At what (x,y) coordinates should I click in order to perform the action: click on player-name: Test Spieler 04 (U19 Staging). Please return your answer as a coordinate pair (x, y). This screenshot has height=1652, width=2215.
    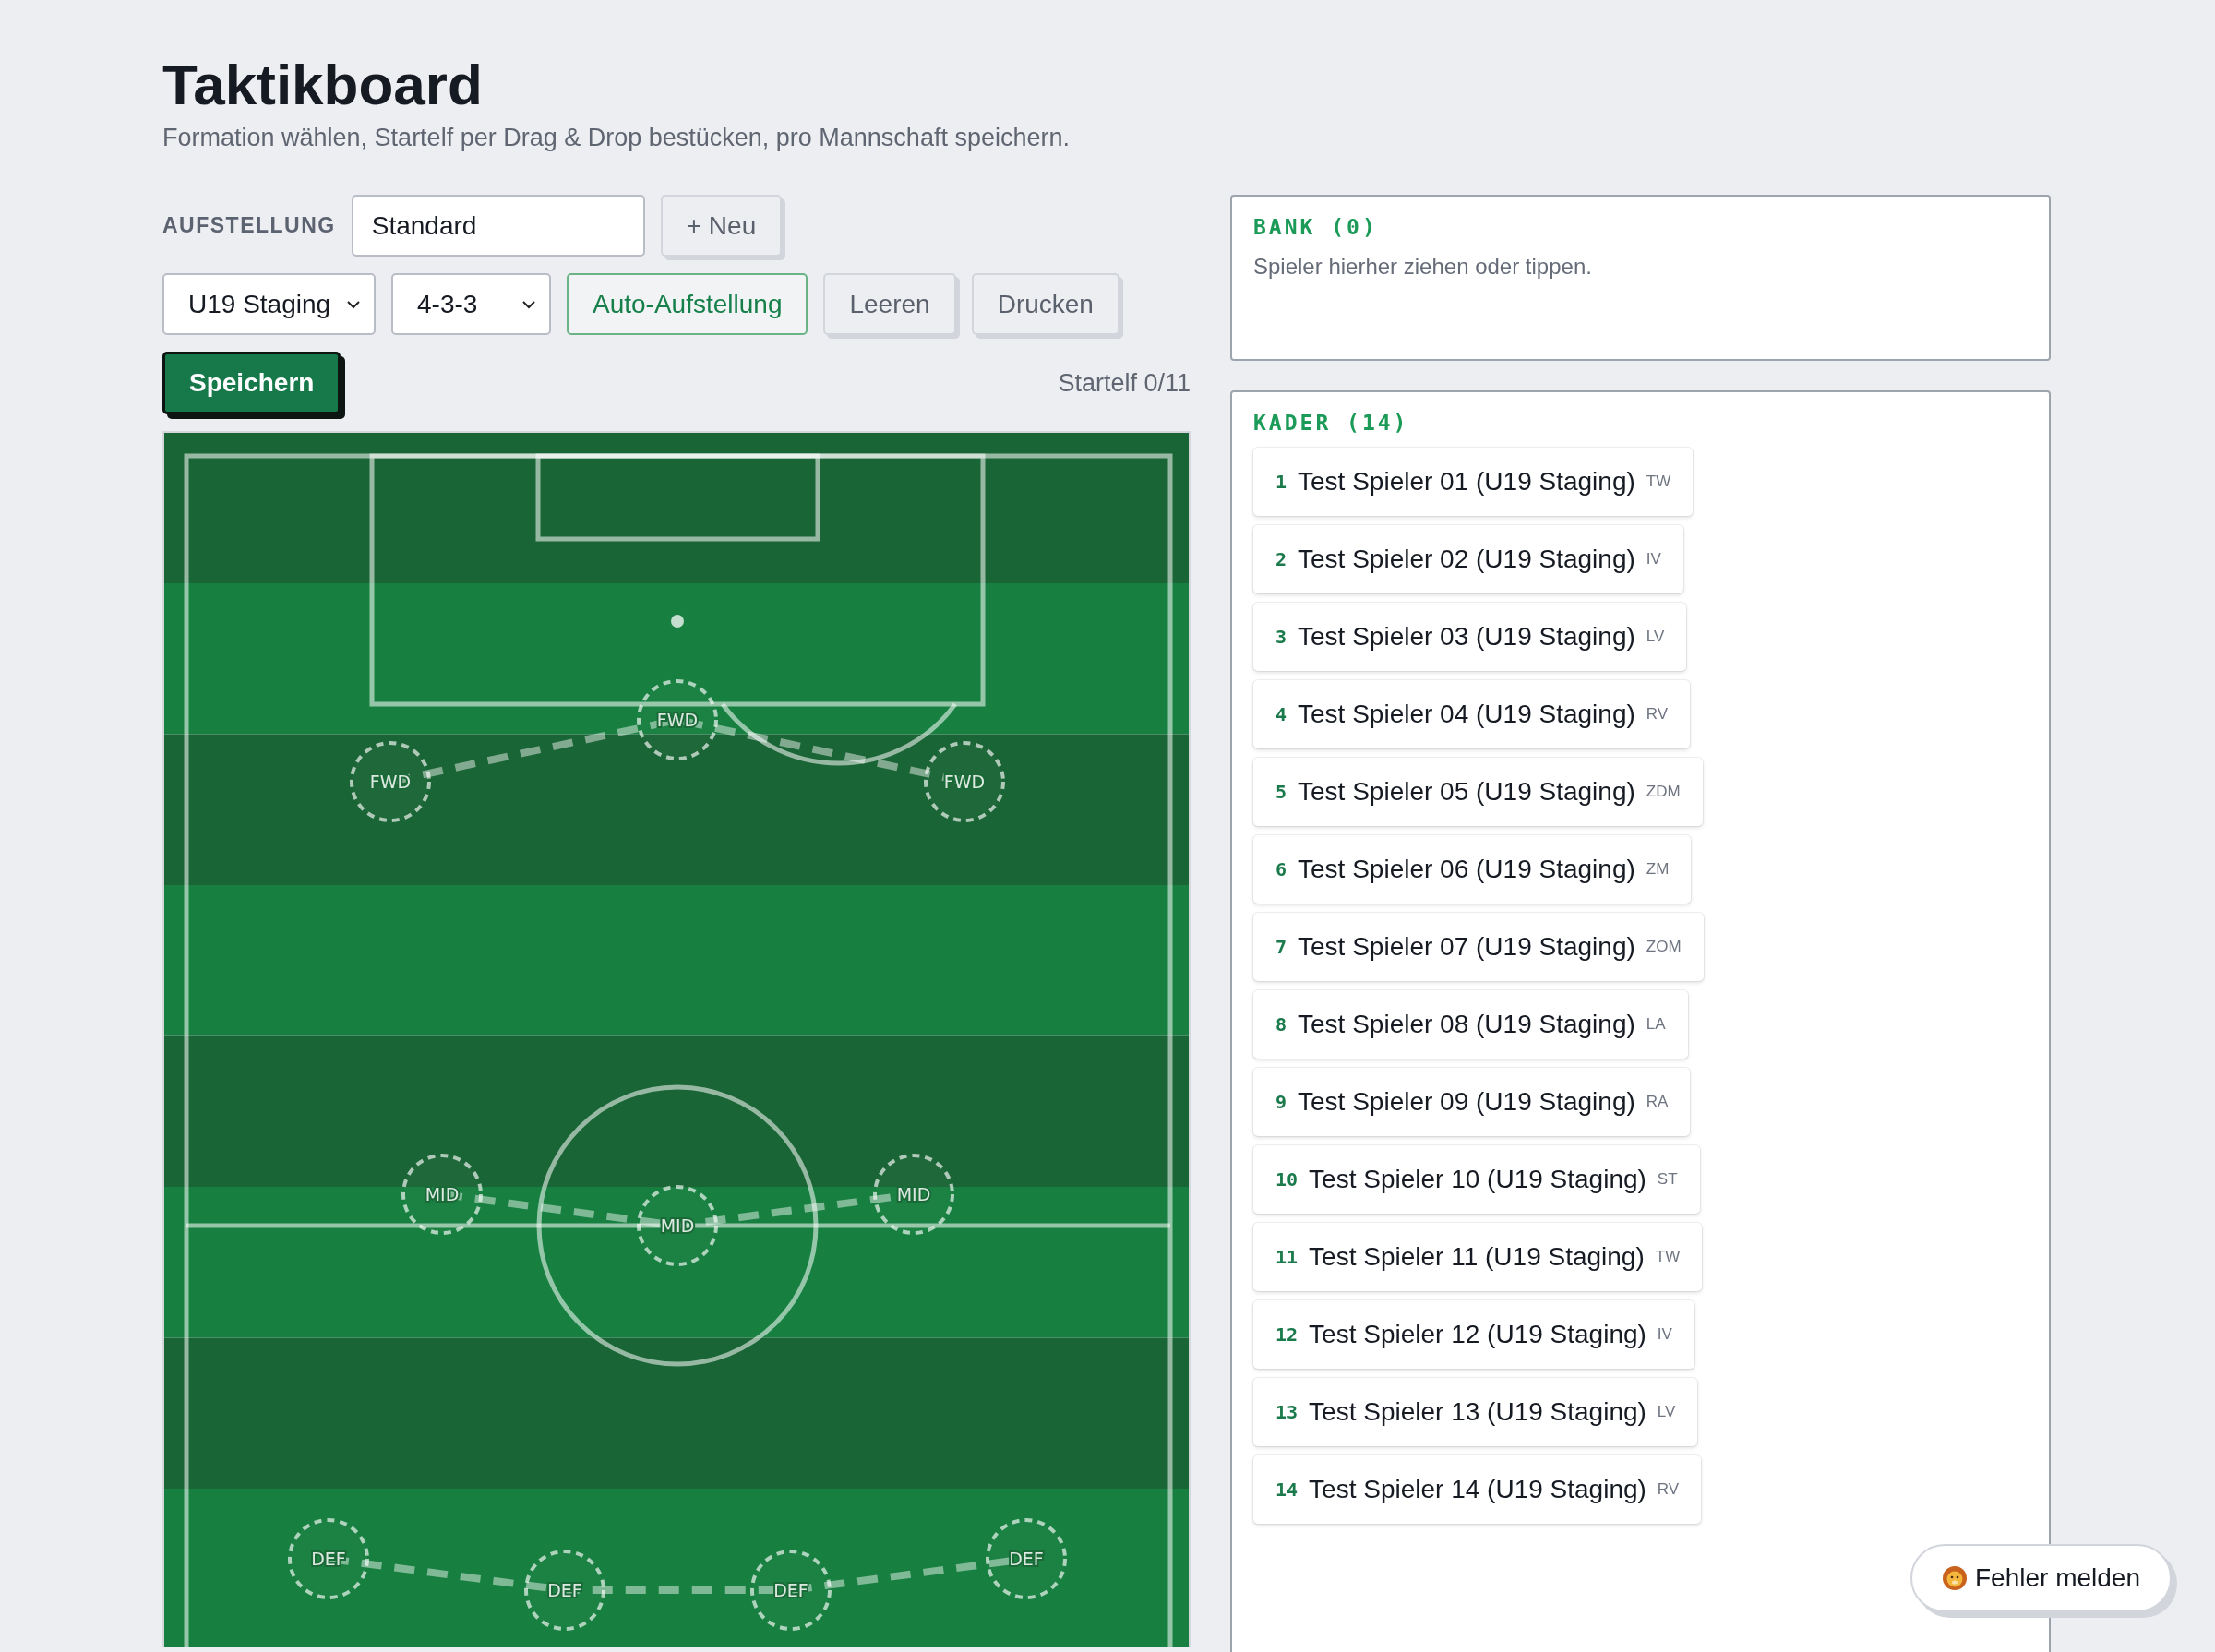
    Looking at the image, I should click on (1467, 714).